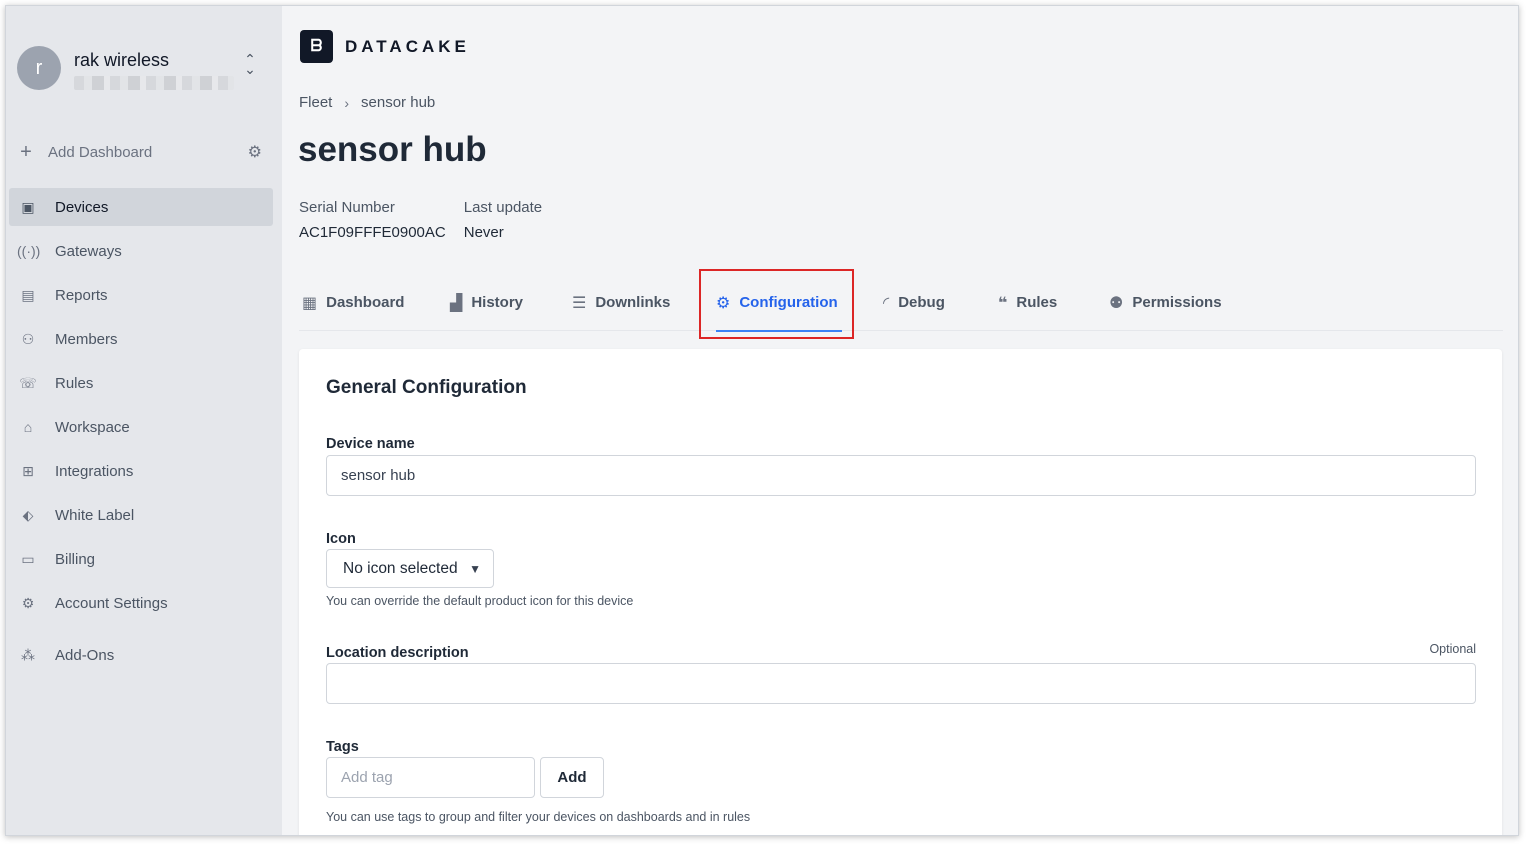 The height and width of the screenshot is (844, 1528). What do you see at coordinates (1452, 649) in the screenshot?
I see `optional-badge: Optional` at bounding box center [1452, 649].